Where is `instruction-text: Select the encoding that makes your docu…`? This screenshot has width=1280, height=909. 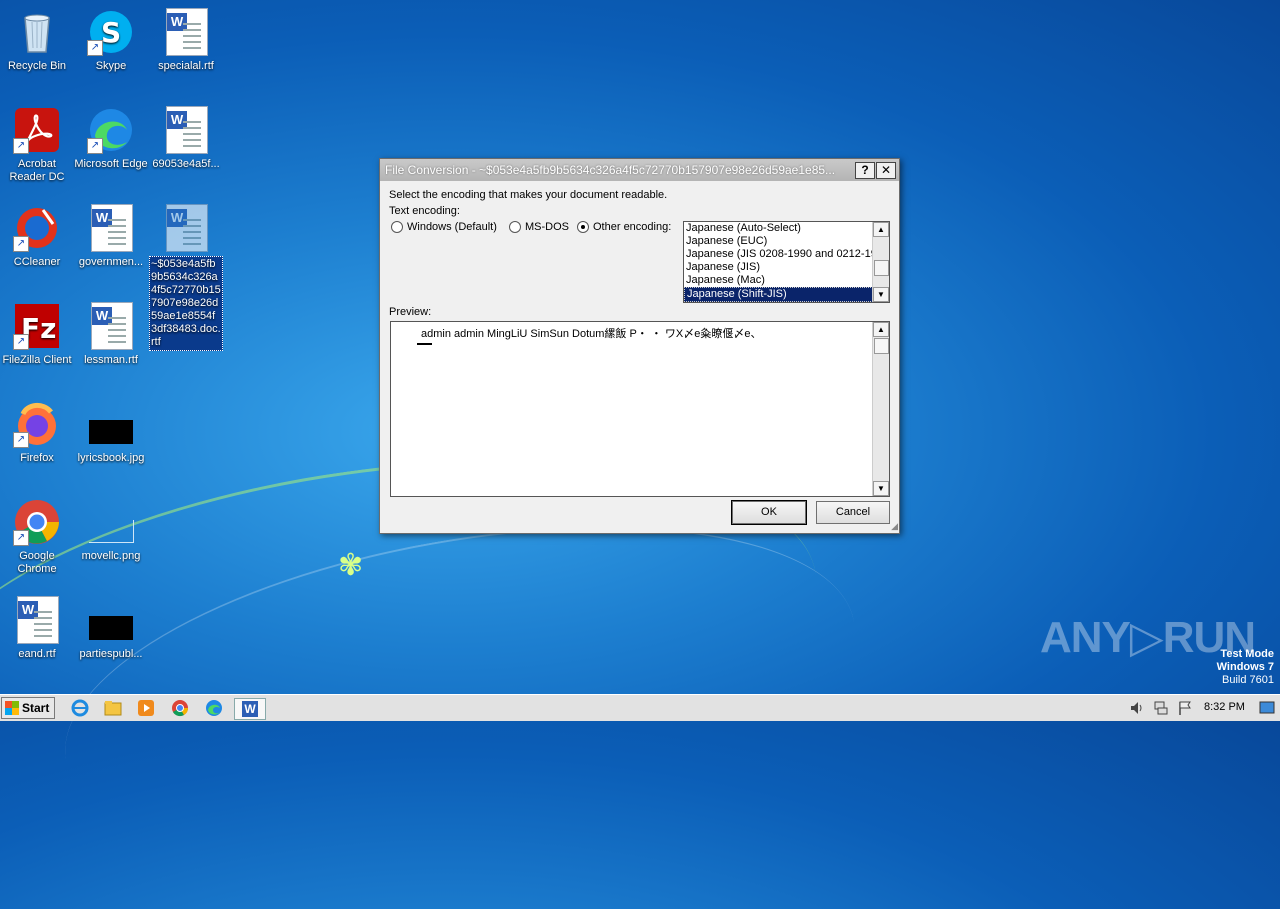
instruction-text: Select the encoding that makes your docu… is located at coordinates (528, 195).